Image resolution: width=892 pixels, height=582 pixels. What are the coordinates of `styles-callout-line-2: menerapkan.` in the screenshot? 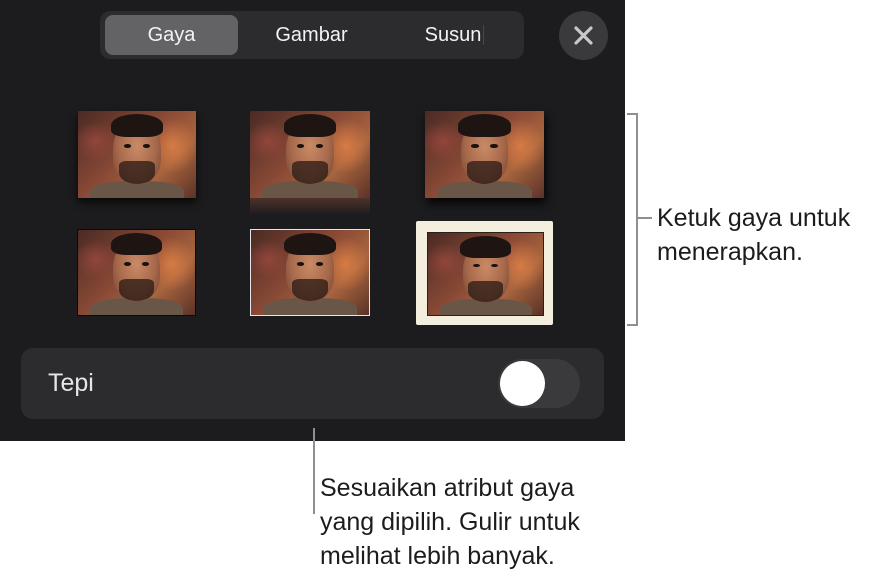 It's located at (730, 252).